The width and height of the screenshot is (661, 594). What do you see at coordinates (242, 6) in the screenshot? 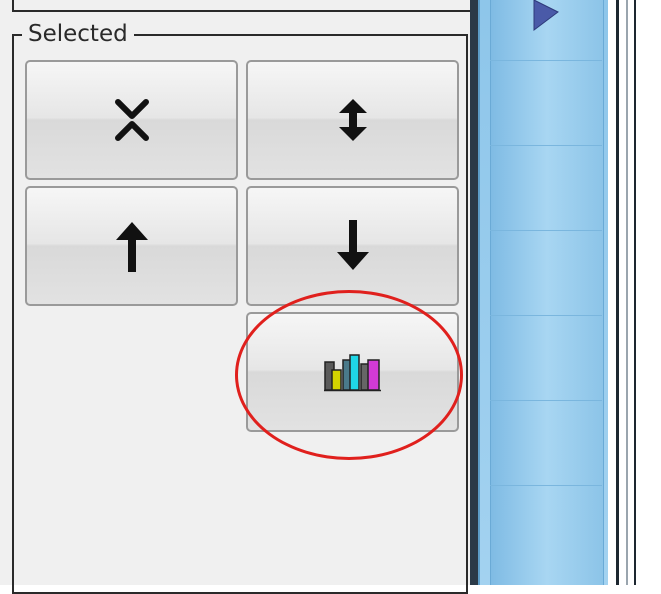
I see `upper-group-frame` at bounding box center [242, 6].